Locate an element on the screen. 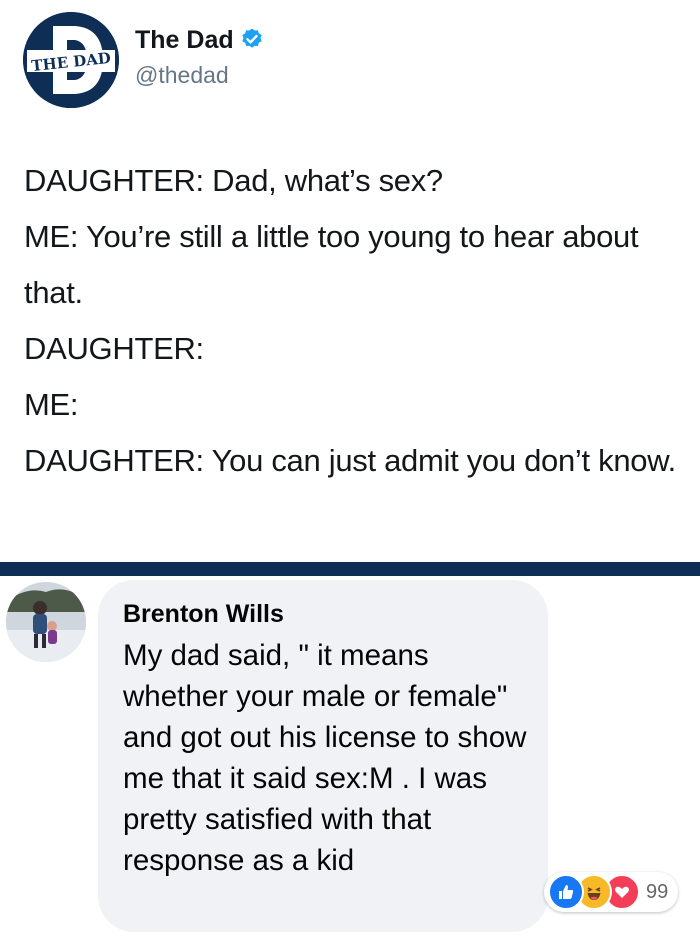 This screenshot has height=938, width=700. tweet-line: DAUGHTER: Dad, what’s sex? is located at coordinates (233, 180).